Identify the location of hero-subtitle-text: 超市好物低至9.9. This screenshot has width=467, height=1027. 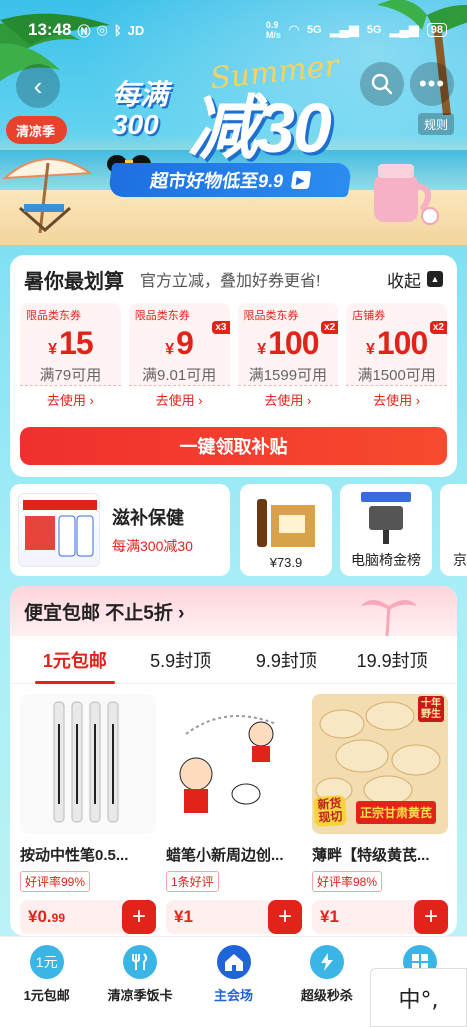
(216, 181).